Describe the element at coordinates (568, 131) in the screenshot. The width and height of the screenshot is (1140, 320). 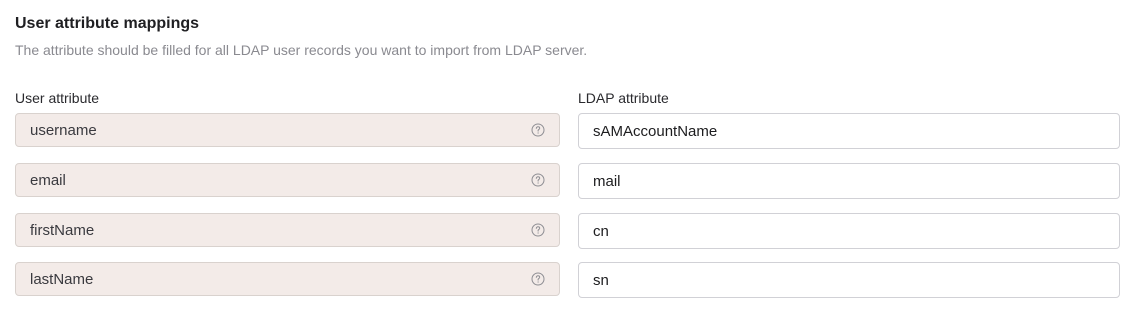
I see `mapping-row-username: username` at that location.